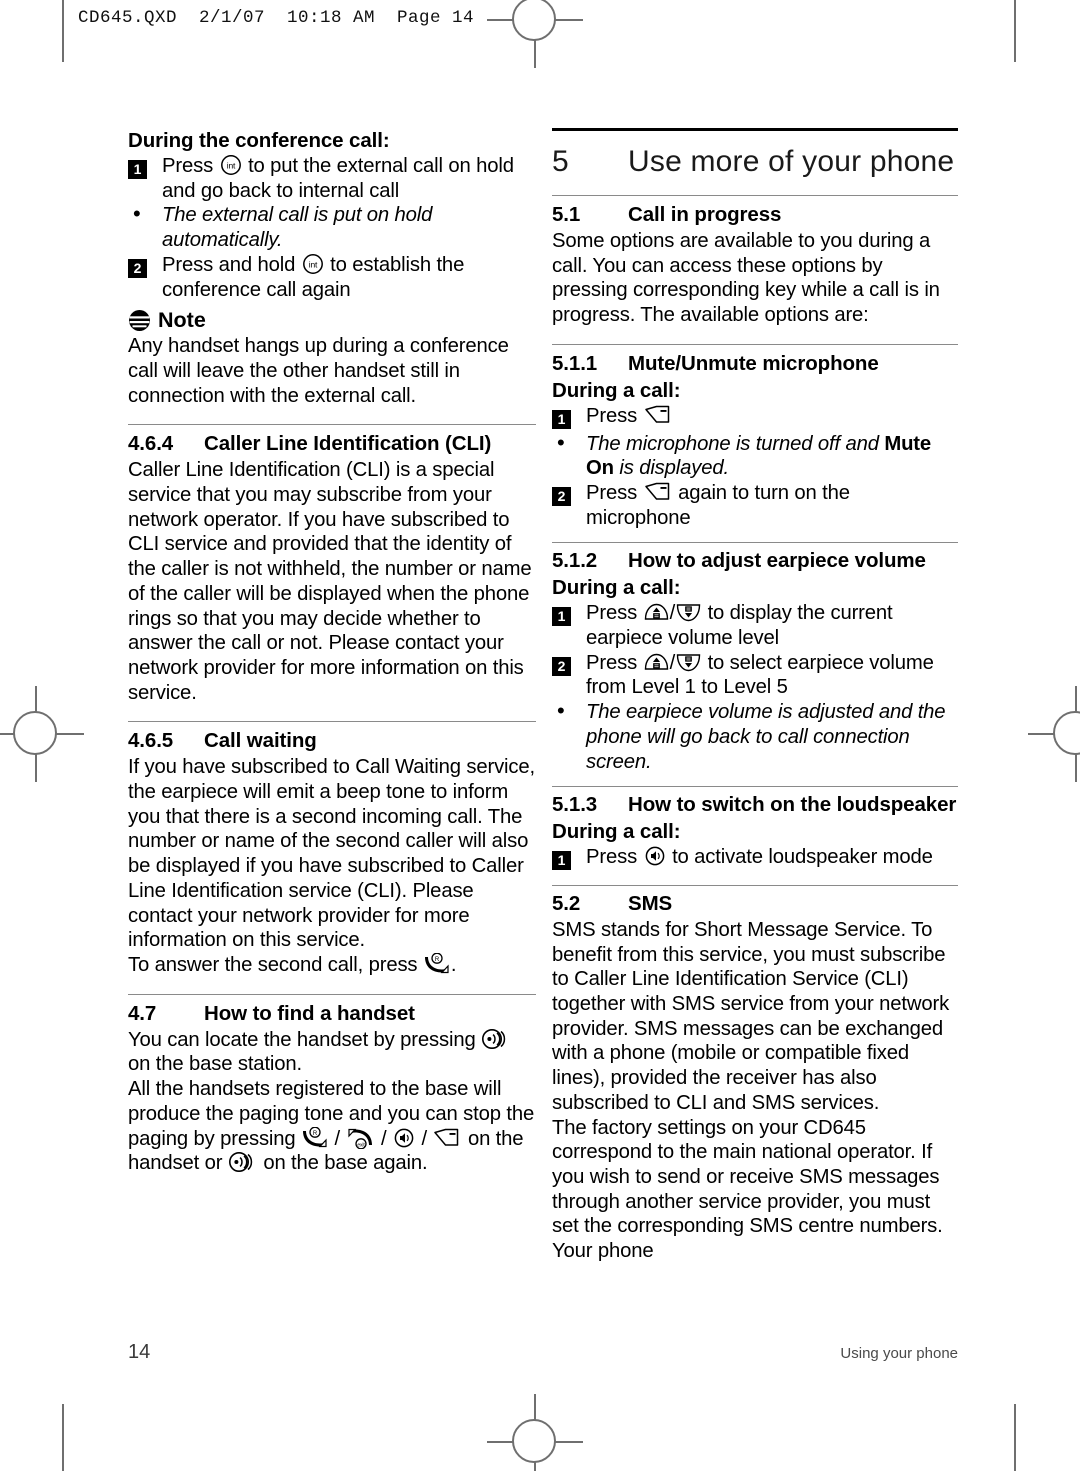 Image resolution: width=1080 pixels, height=1471 pixels. I want to click on heading-5-1-3: 5.1.3 How to switch on the loudspeaker, so click(755, 805).